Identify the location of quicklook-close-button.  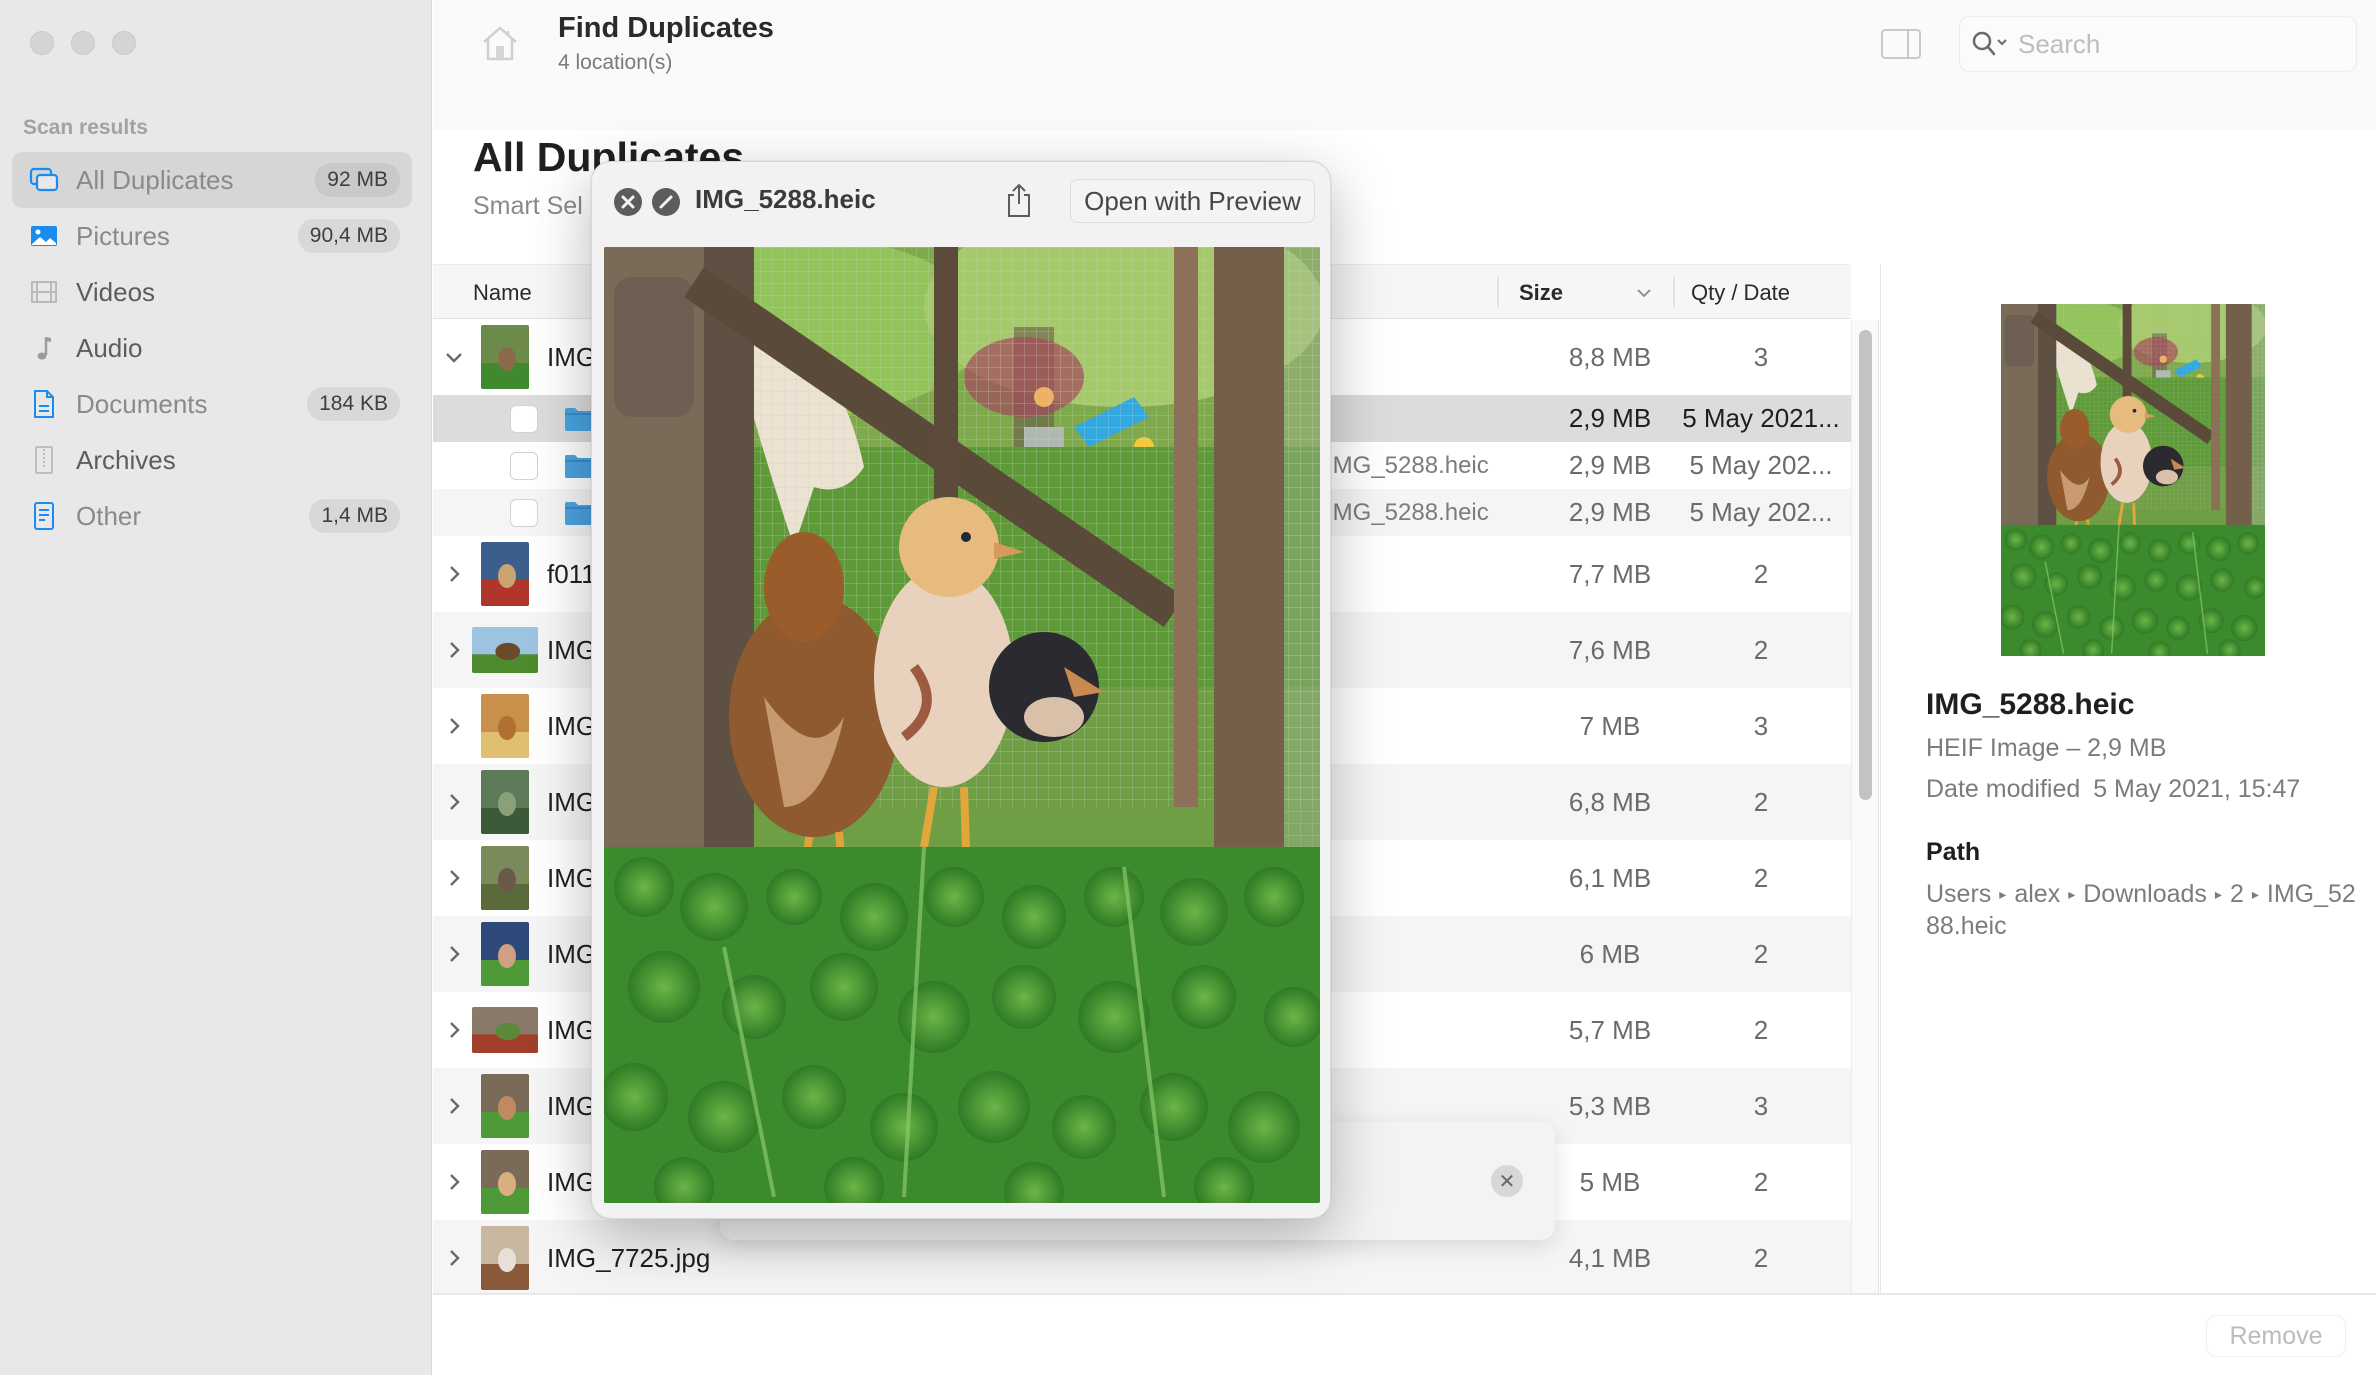
(628, 202).